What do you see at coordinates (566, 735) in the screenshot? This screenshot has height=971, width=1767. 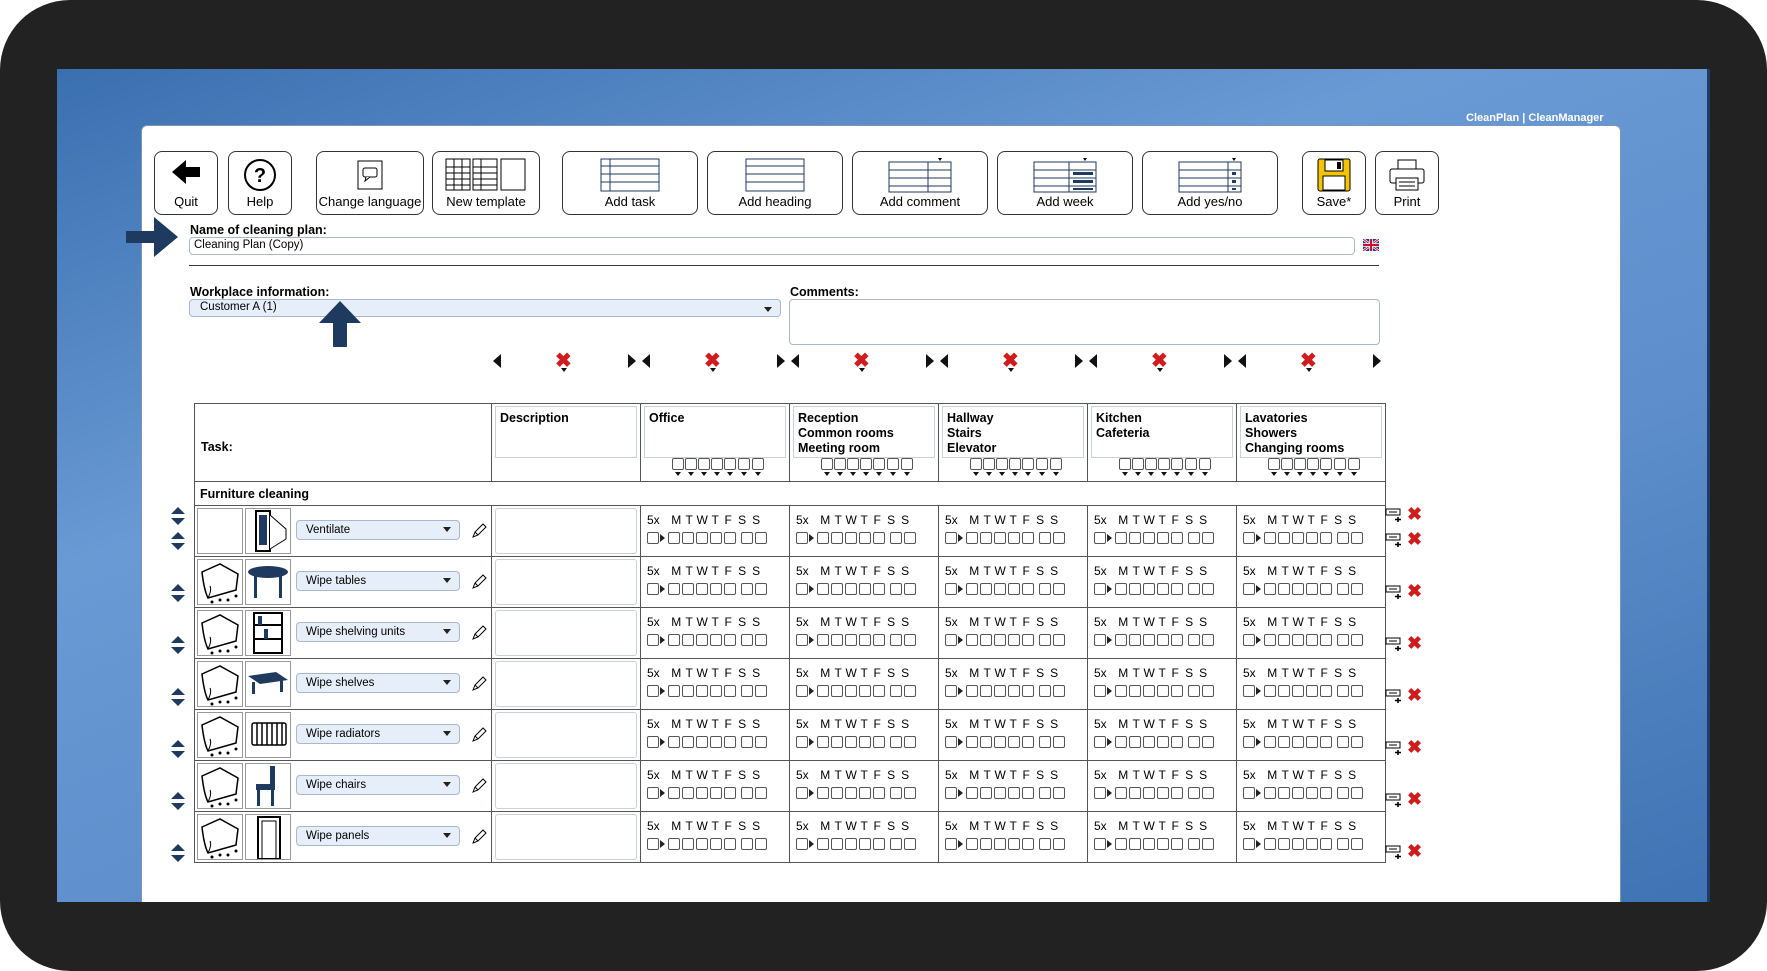 I see `description-input` at bounding box center [566, 735].